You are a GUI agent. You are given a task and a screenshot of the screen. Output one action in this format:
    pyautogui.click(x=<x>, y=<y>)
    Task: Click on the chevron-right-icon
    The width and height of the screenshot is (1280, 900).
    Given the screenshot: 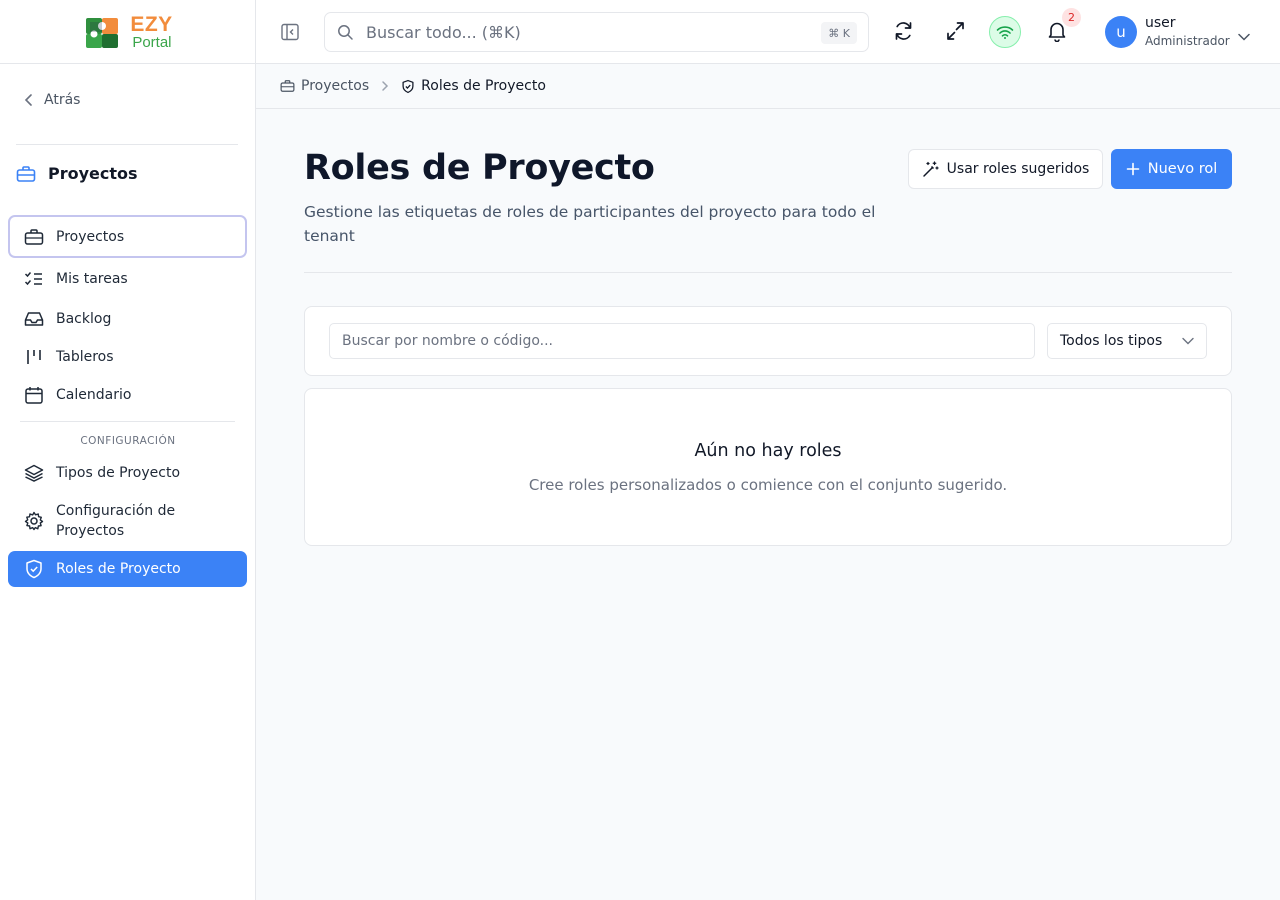 What is the action you would take?
    pyautogui.click(x=385, y=86)
    